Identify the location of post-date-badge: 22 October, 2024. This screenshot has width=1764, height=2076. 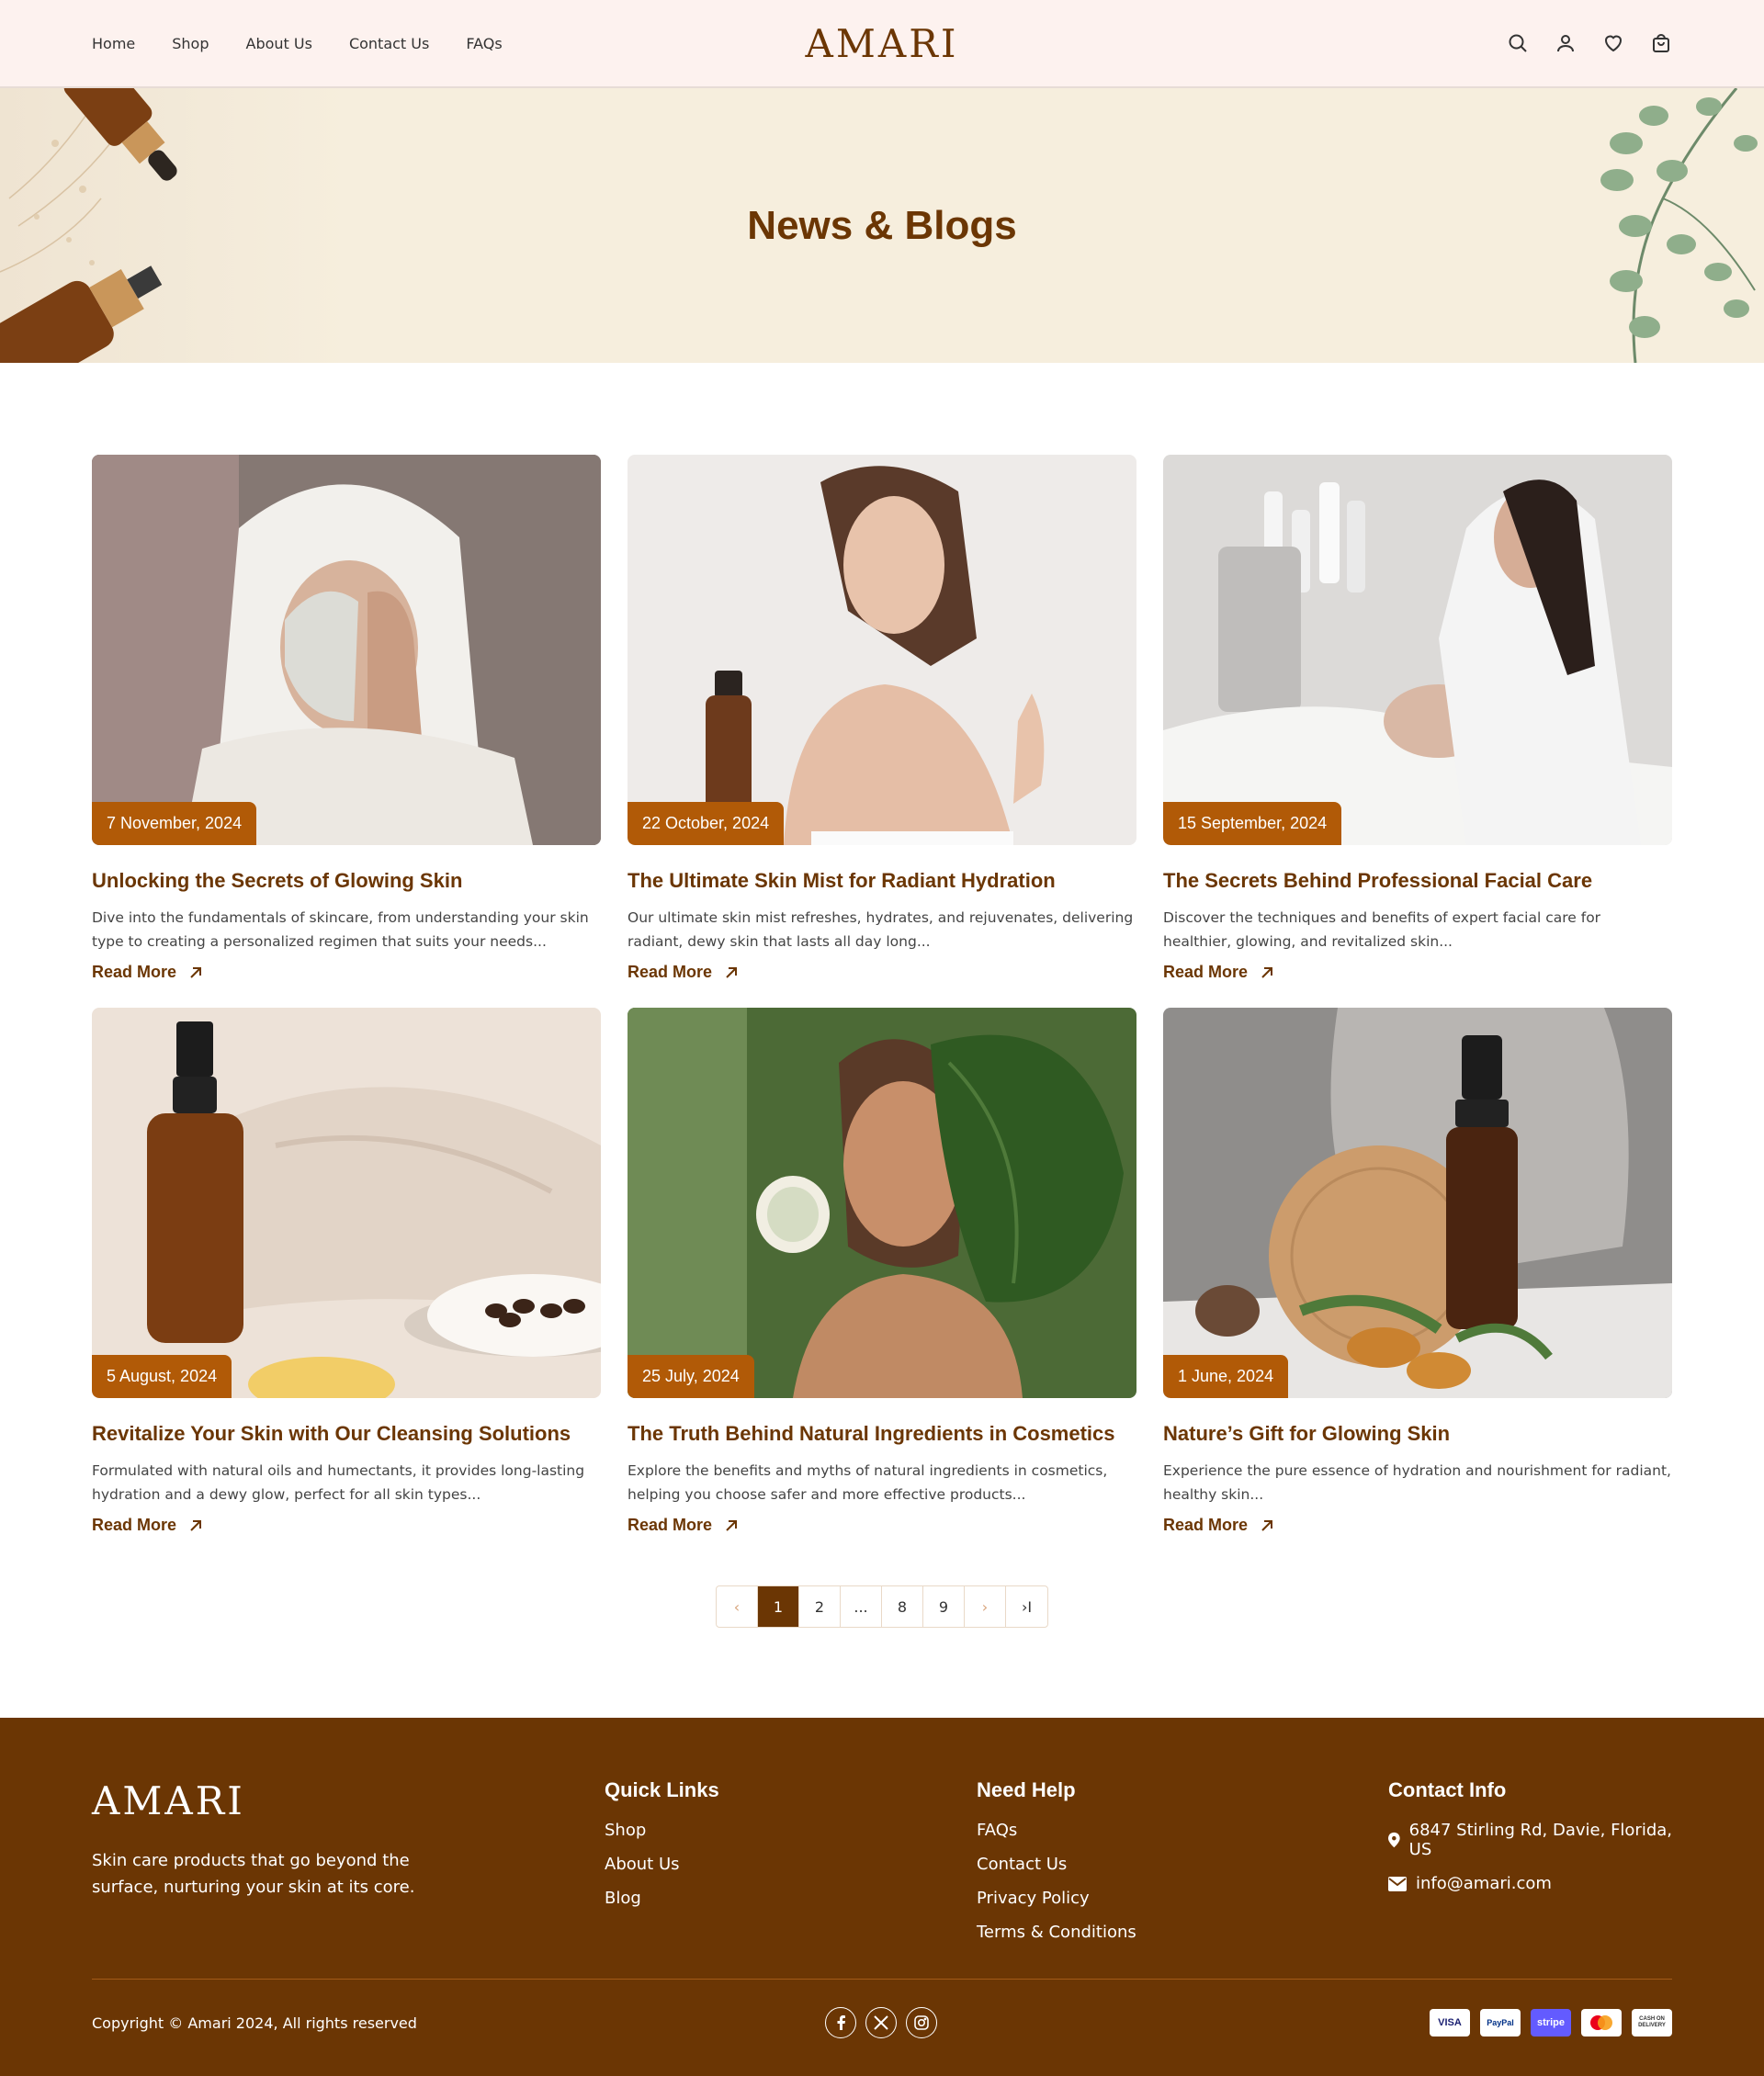
(707, 823).